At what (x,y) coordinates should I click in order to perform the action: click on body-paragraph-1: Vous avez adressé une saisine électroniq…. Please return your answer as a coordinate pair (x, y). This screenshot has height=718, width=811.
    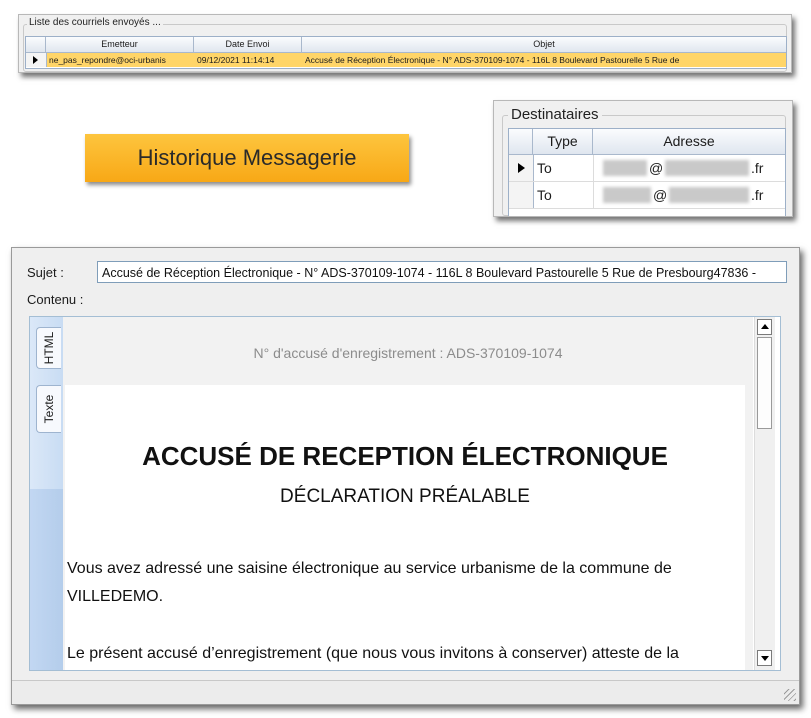
    Looking at the image, I should click on (369, 582).